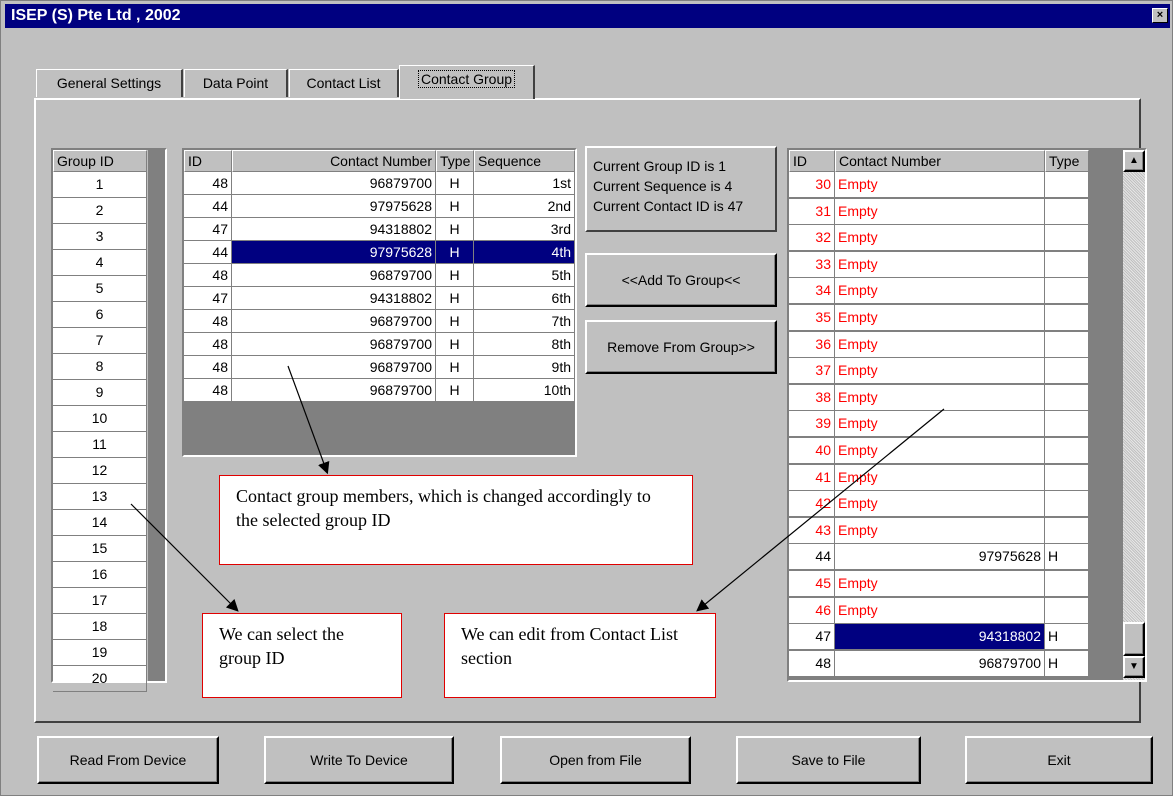 The image size is (1173, 797). Describe the element at coordinates (308, 420) in the screenshot. I see `members-arrow` at that location.